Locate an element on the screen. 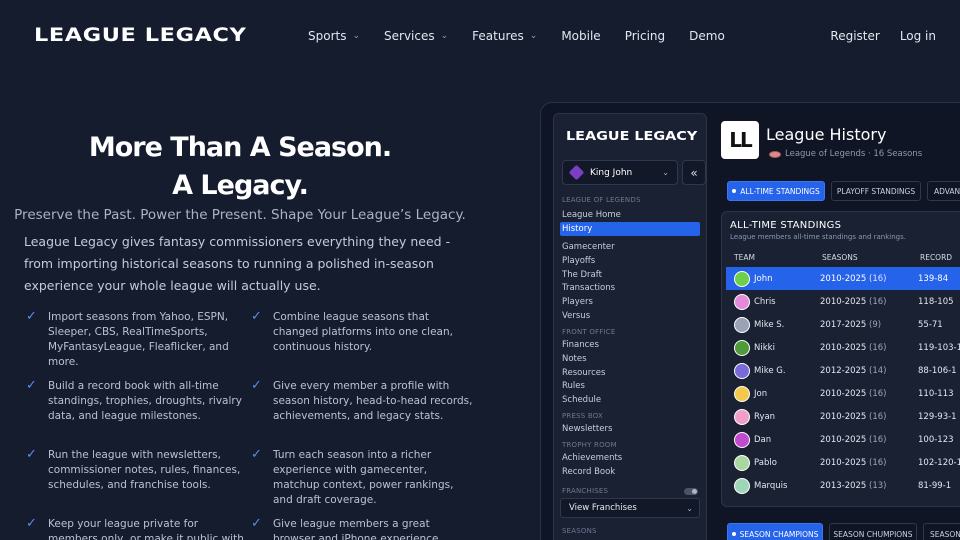 Image resolution: width=960 pixels, height=540 pixels. tab-season-chumpions: SEASON CHUMPIONS is located at coordinates (873, 531).